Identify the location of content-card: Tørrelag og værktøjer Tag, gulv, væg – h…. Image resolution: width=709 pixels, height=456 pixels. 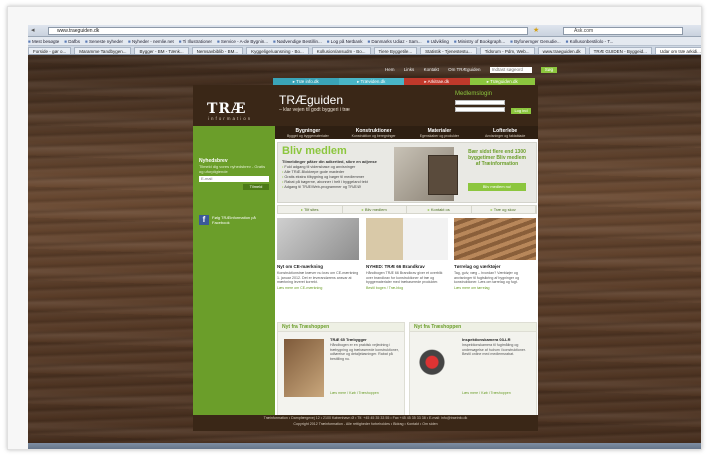
(495, 254).